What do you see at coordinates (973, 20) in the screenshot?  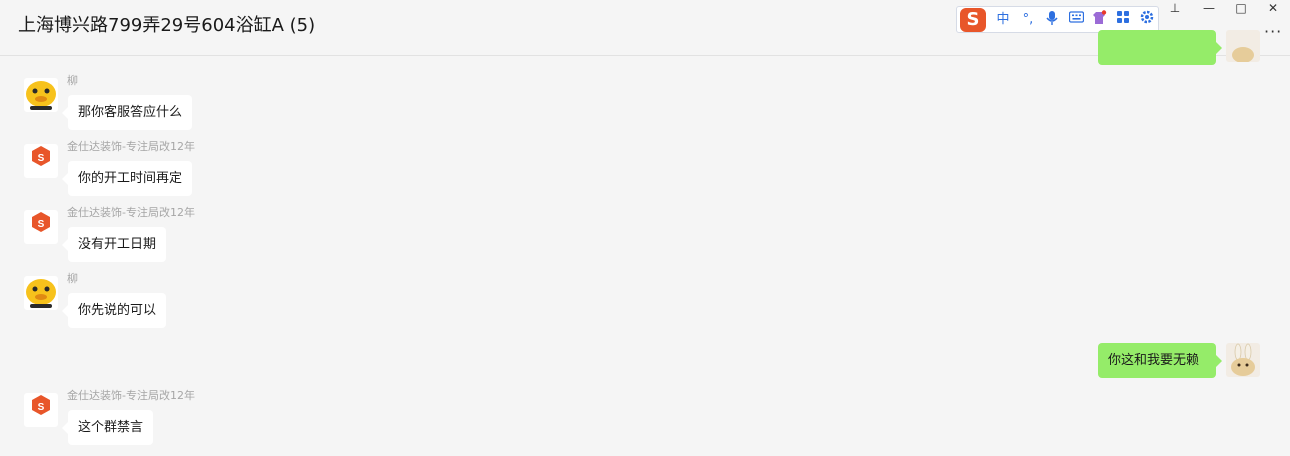 I see `sogou-logo-icon: S` at bounding box center [973, 20].